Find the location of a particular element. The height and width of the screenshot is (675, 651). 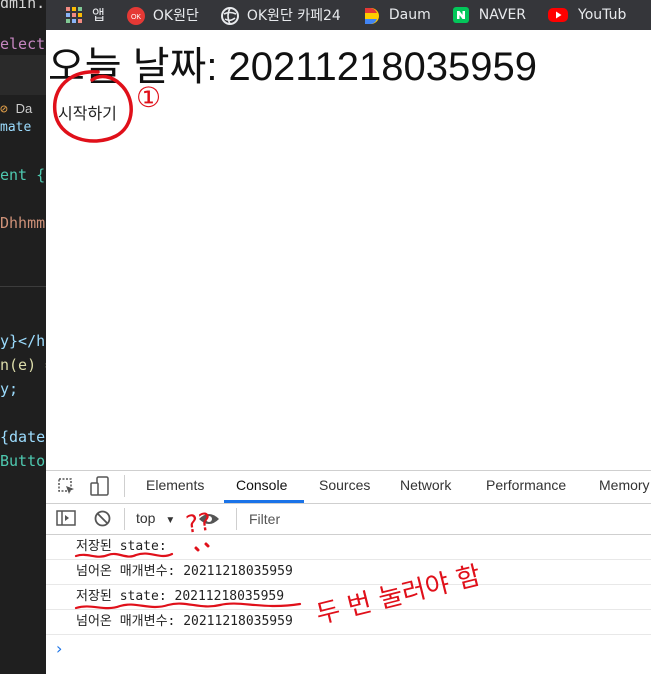

daum-logo-icon is located at coordinates (371, 15).